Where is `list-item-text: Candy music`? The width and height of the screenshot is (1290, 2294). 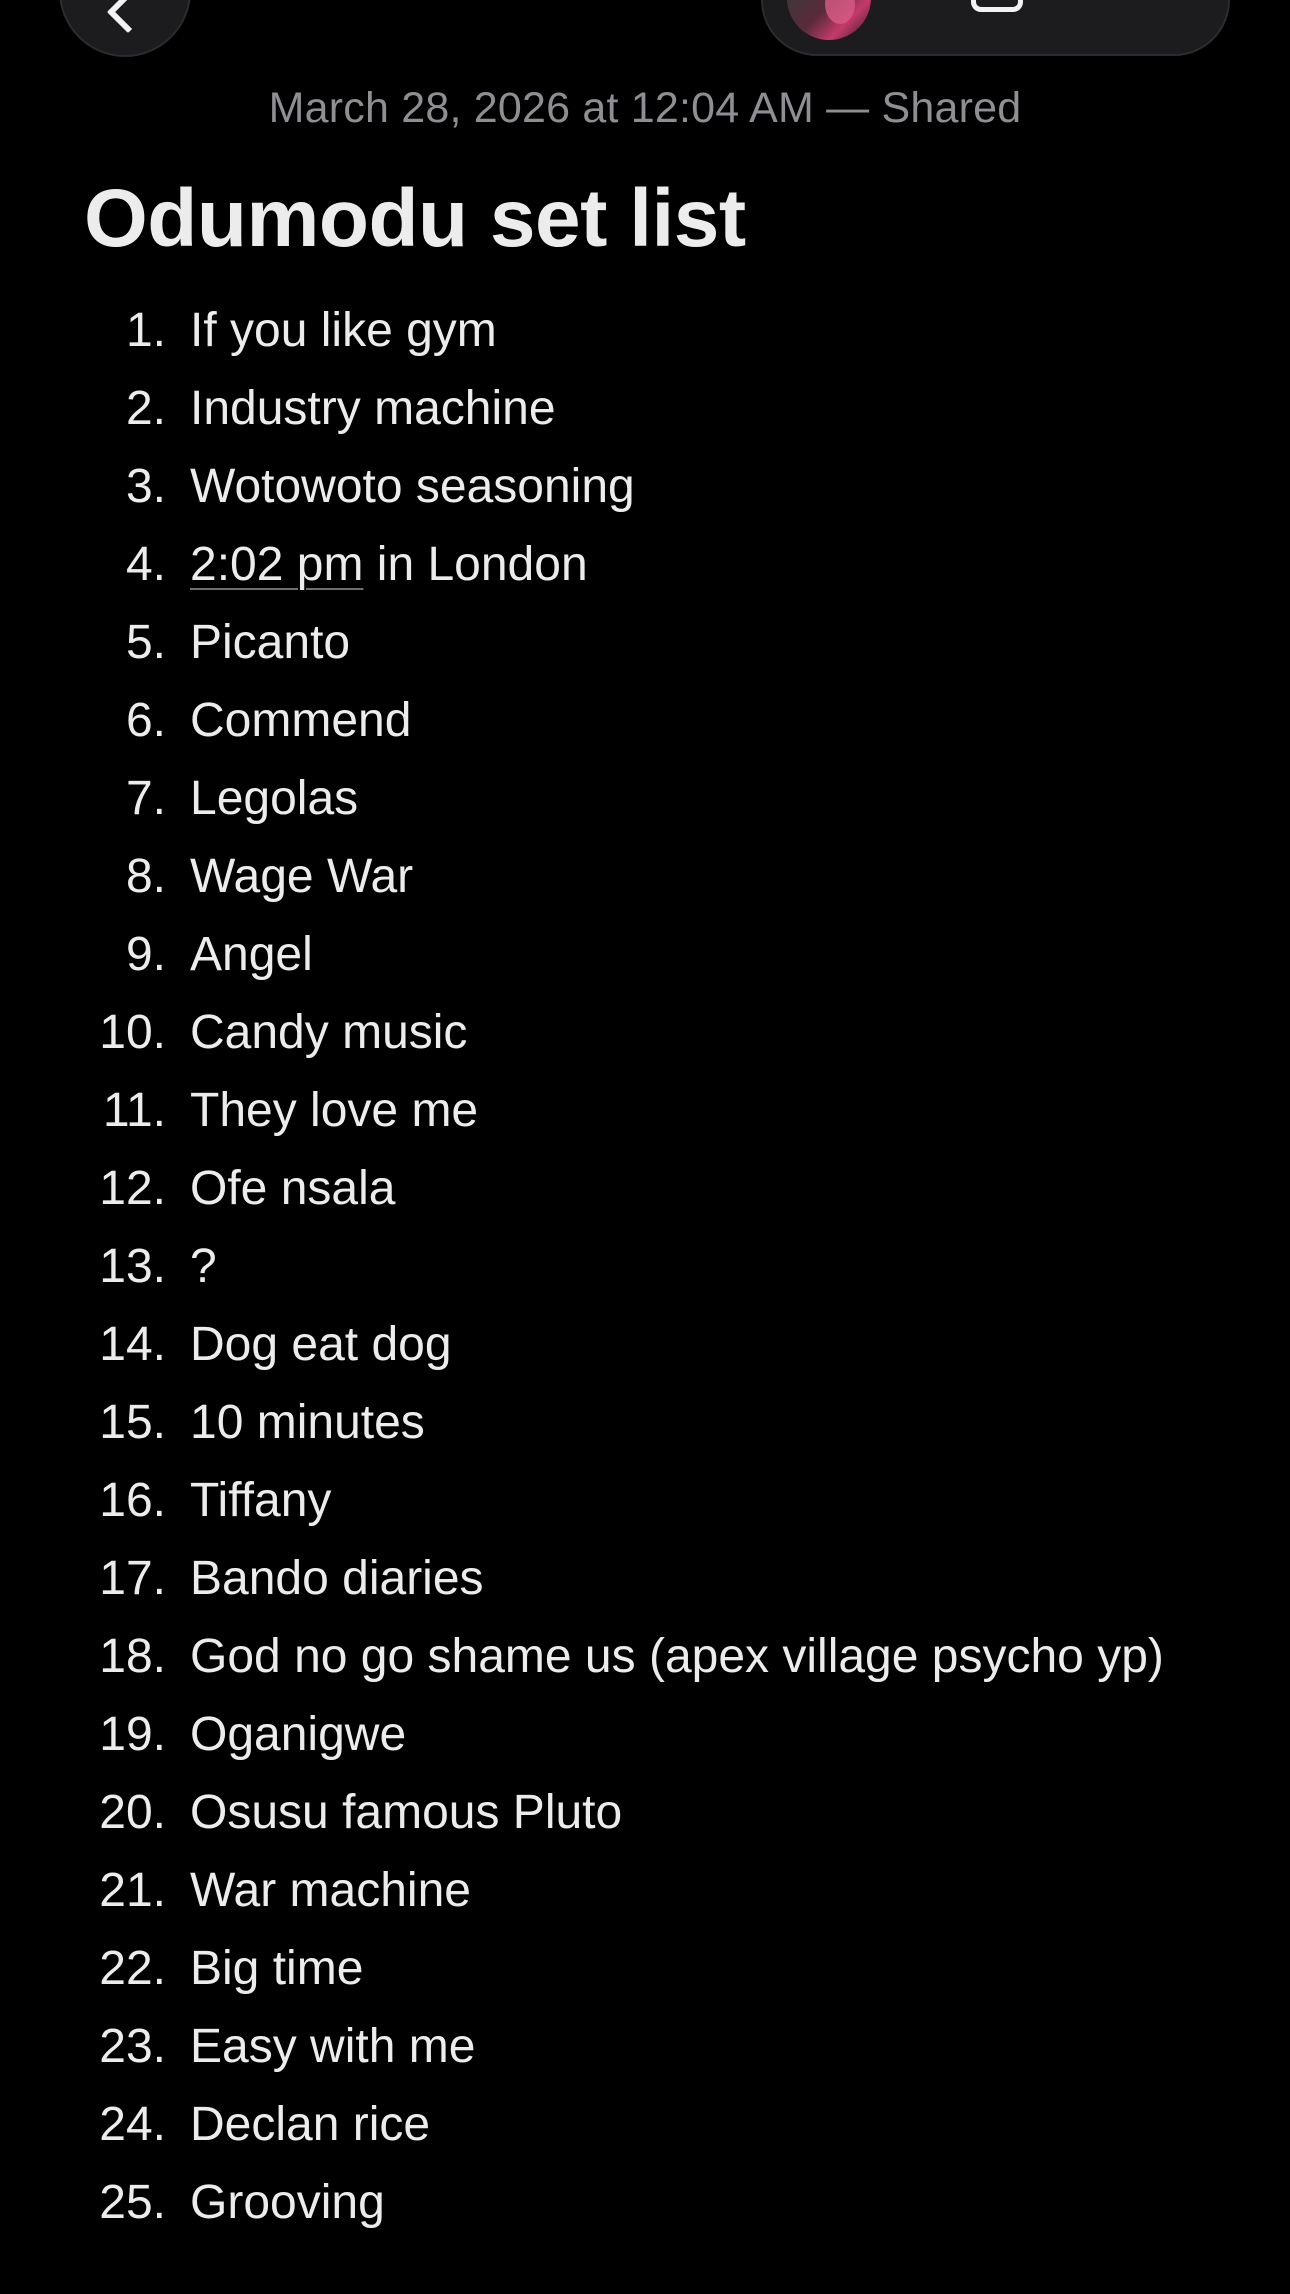
list-item-text: Candy music is located at coordinates (329, 1032).